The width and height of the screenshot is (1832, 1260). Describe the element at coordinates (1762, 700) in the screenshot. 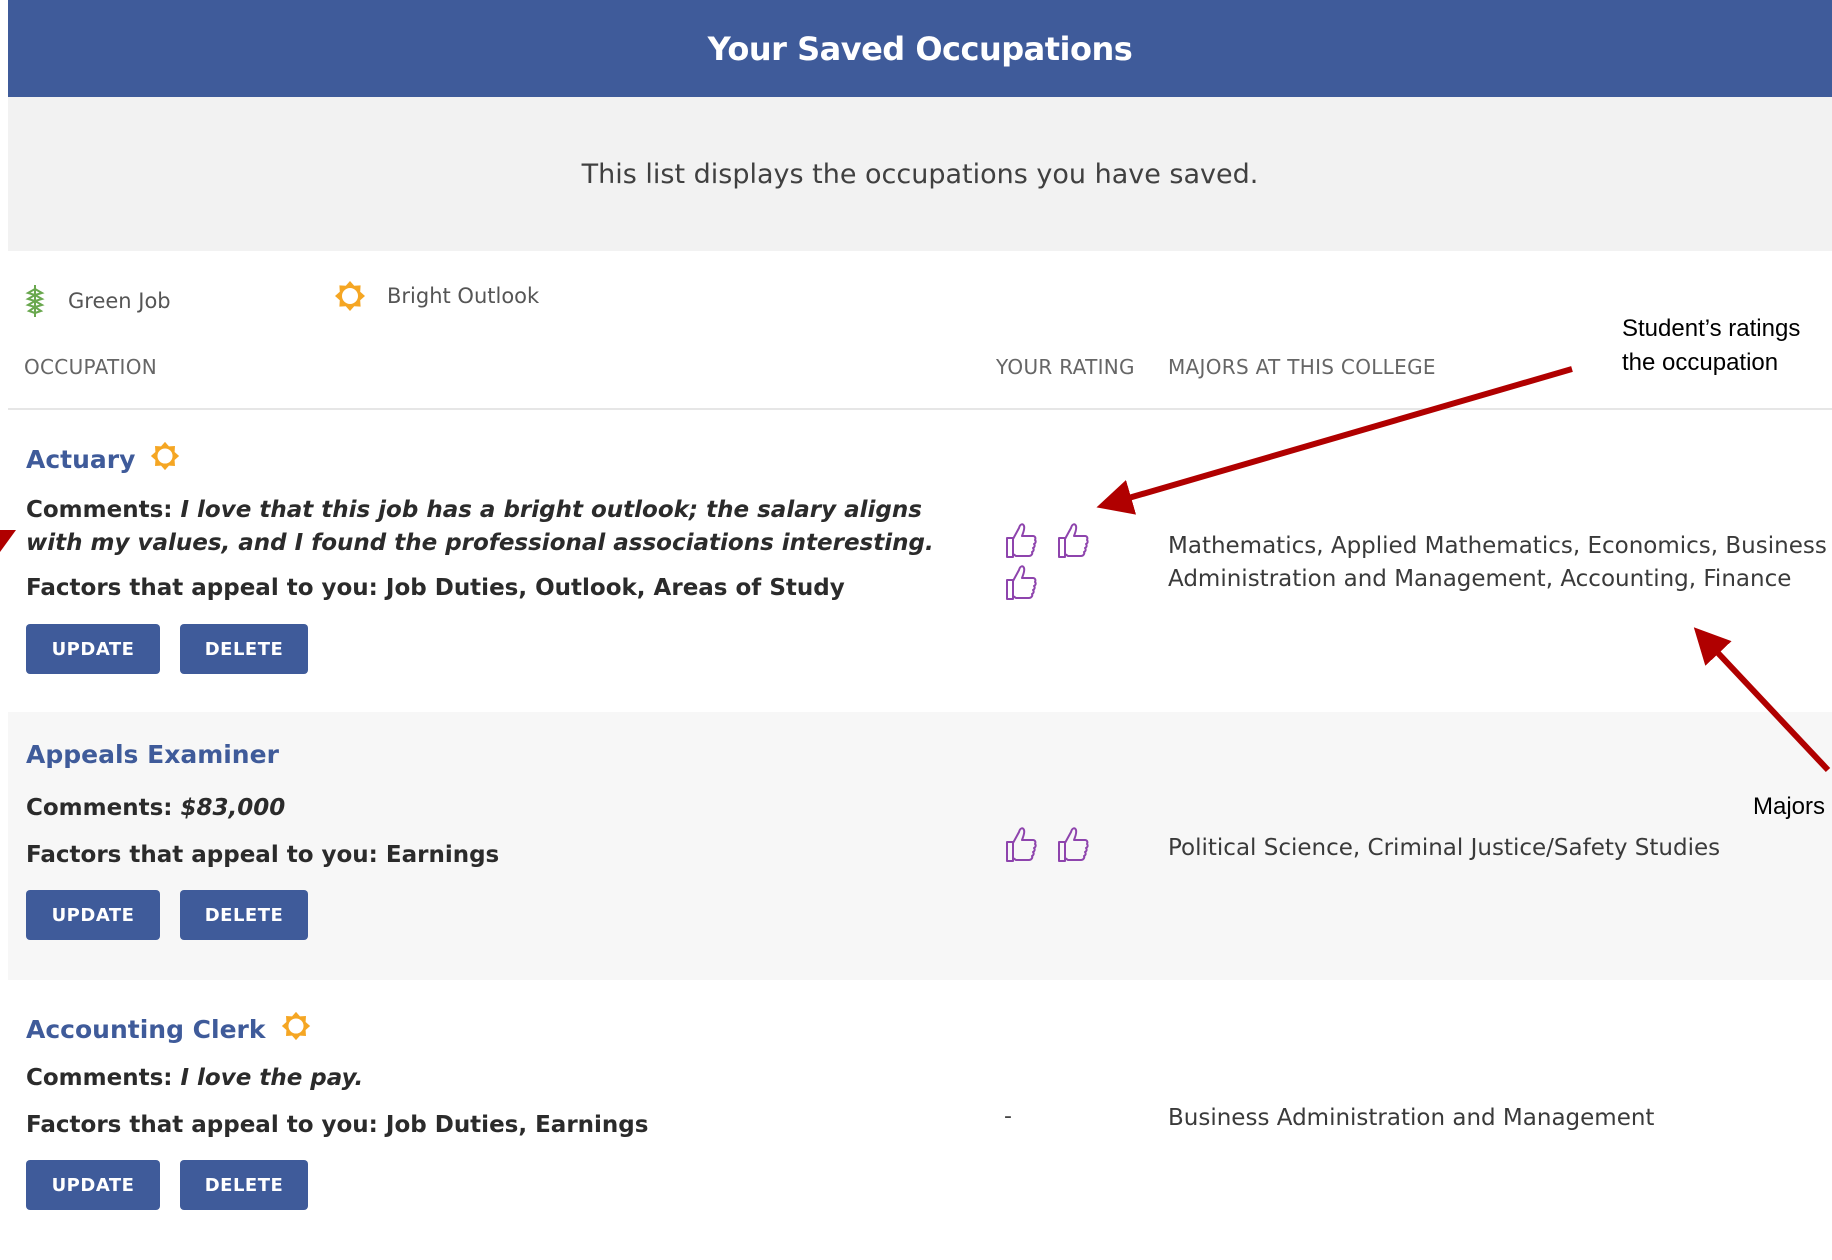

I see `majors-arrow` at that location.